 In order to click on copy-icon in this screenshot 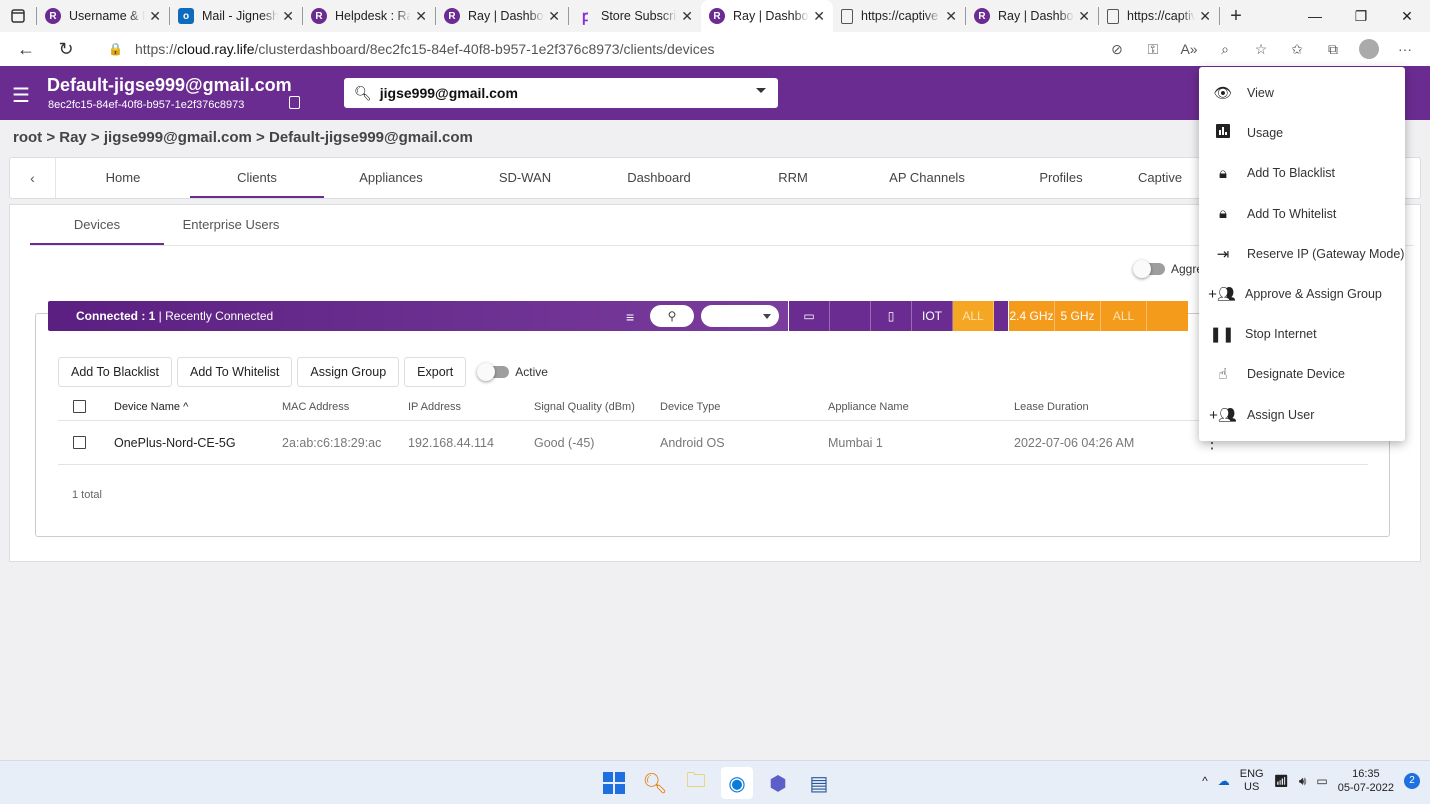, I will do `click(294, 102)`.